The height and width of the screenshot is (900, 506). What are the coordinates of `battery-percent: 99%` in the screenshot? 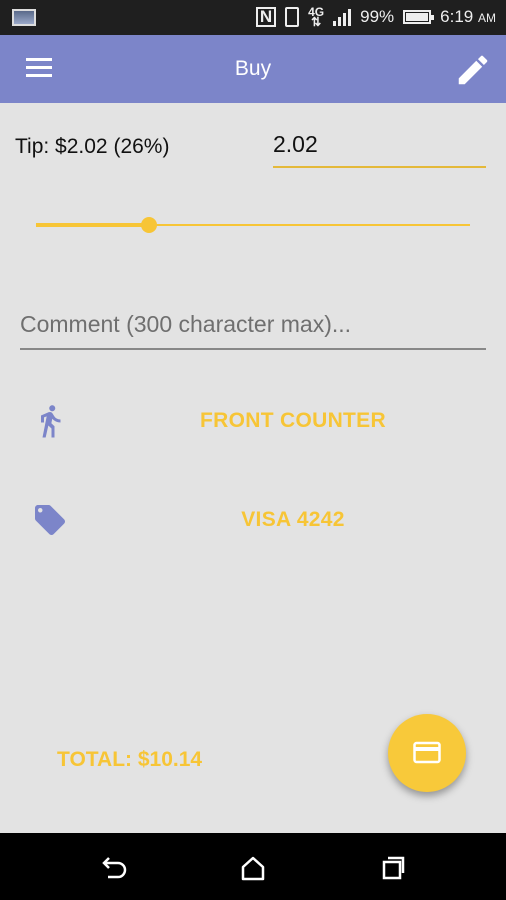 It's located at (377, 16).